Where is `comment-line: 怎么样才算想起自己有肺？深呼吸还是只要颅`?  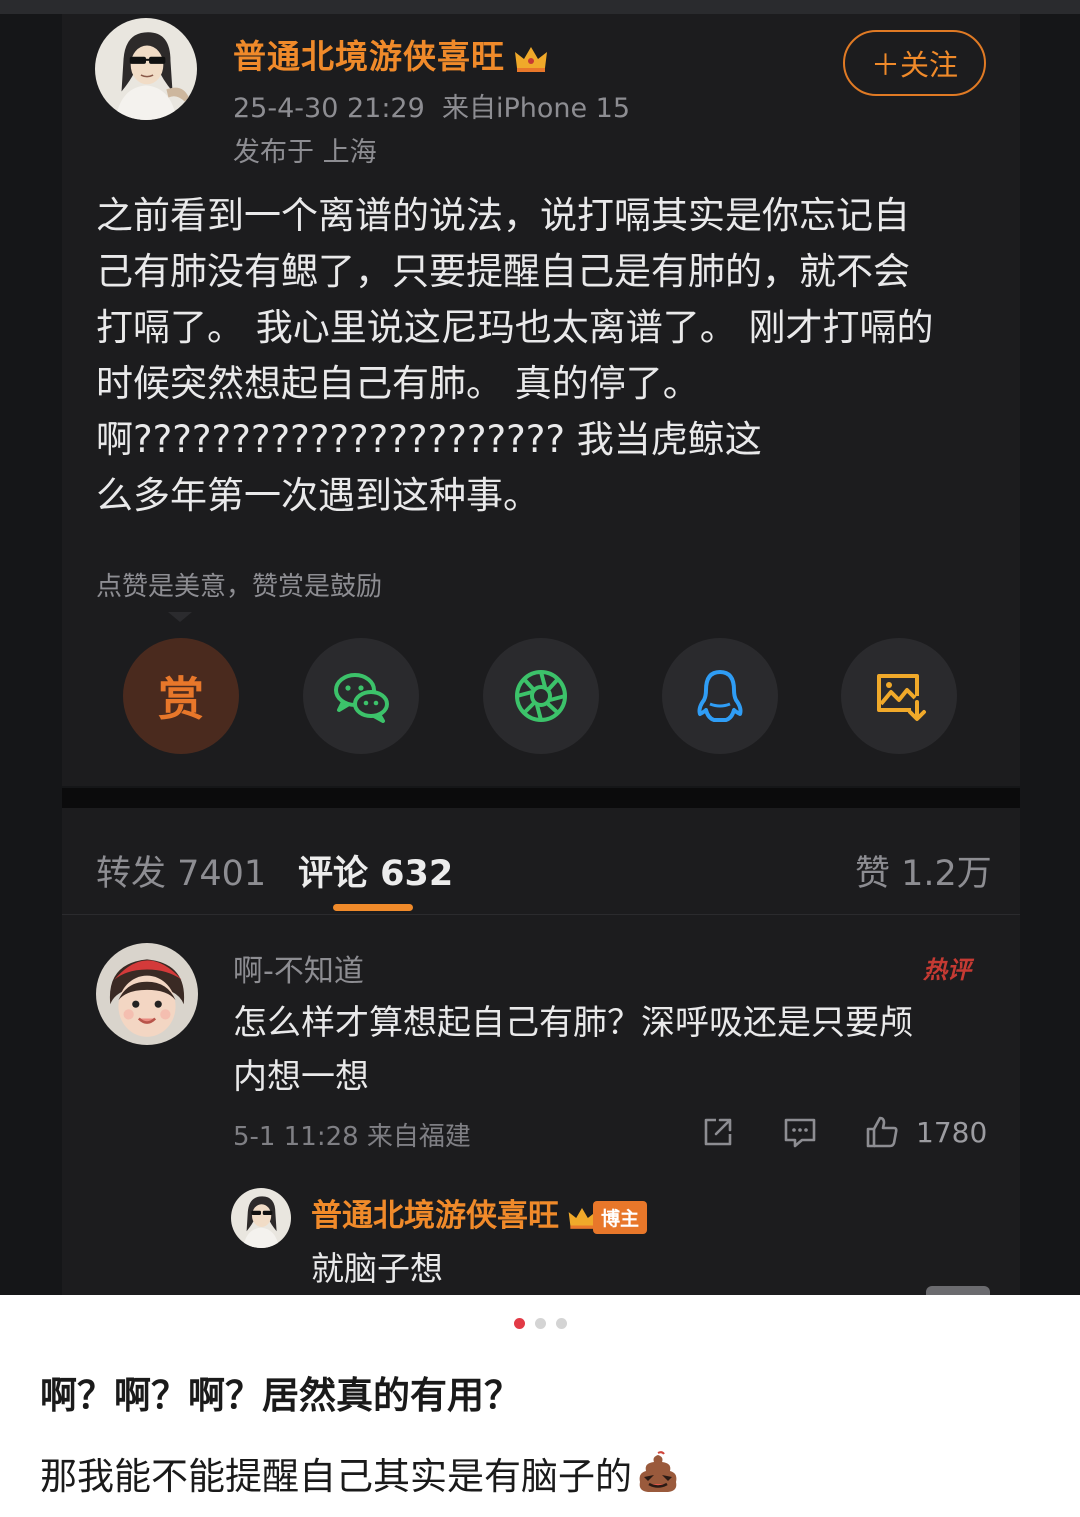 comment-line: 怎么样才算想起自己有肺？深呼吸还是只要颅 is located at coordinates (573, 1023).